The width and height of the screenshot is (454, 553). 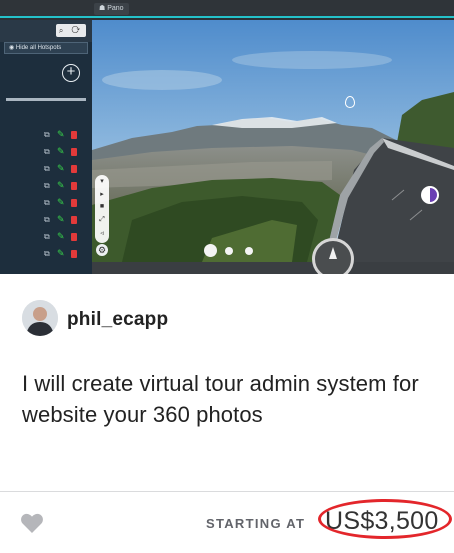 I want to click on collapse-icon: ▾, so click(x=102, y=181).